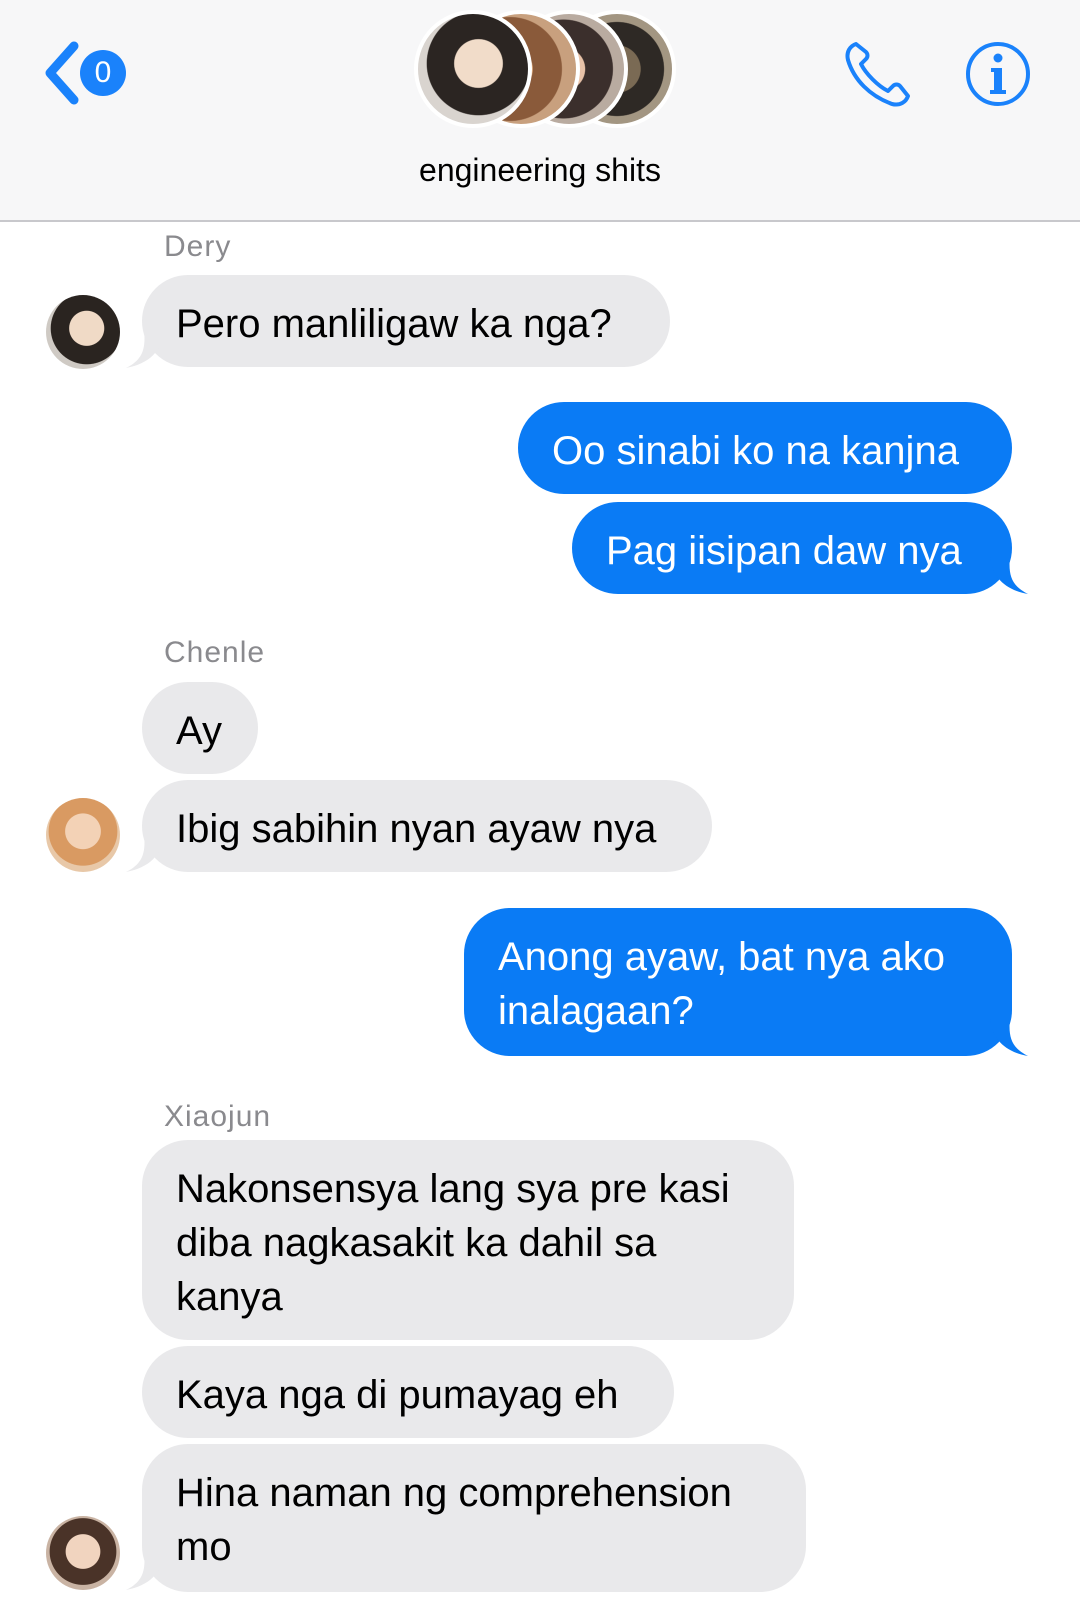  What do you see at coordinates (540, 170) in the screenshot?
I see `group-name: engineering shits` at bounding box center [540, 170].